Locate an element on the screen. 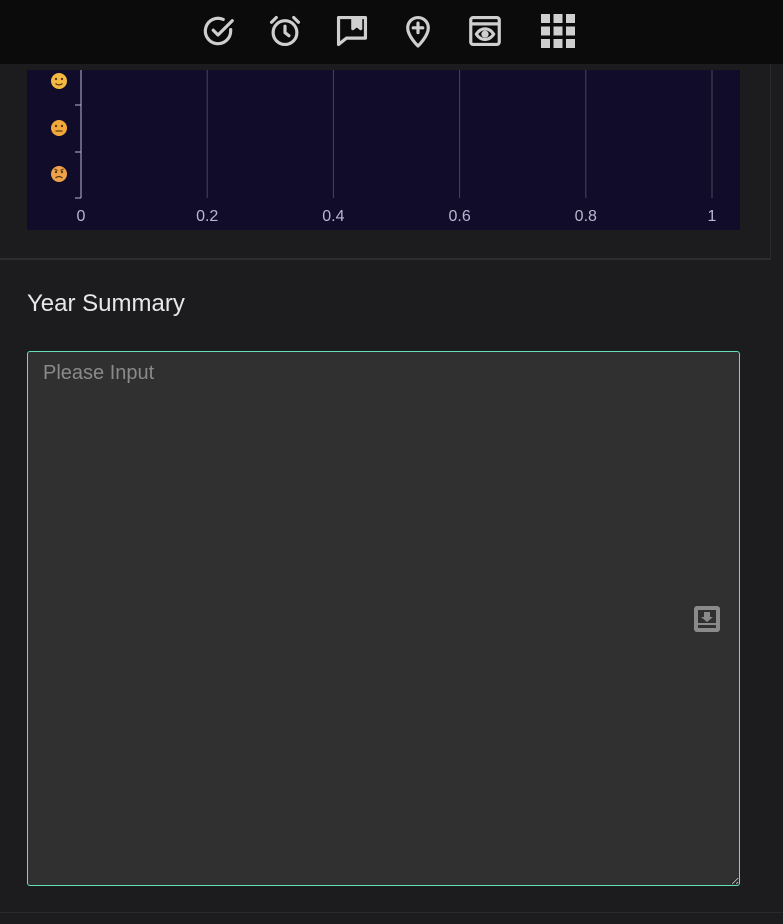 The image size is (783, 924). mood-chart-svg: 0 0.2 0.4 0.6 0.8 1 is located at coordinates (384, 147).